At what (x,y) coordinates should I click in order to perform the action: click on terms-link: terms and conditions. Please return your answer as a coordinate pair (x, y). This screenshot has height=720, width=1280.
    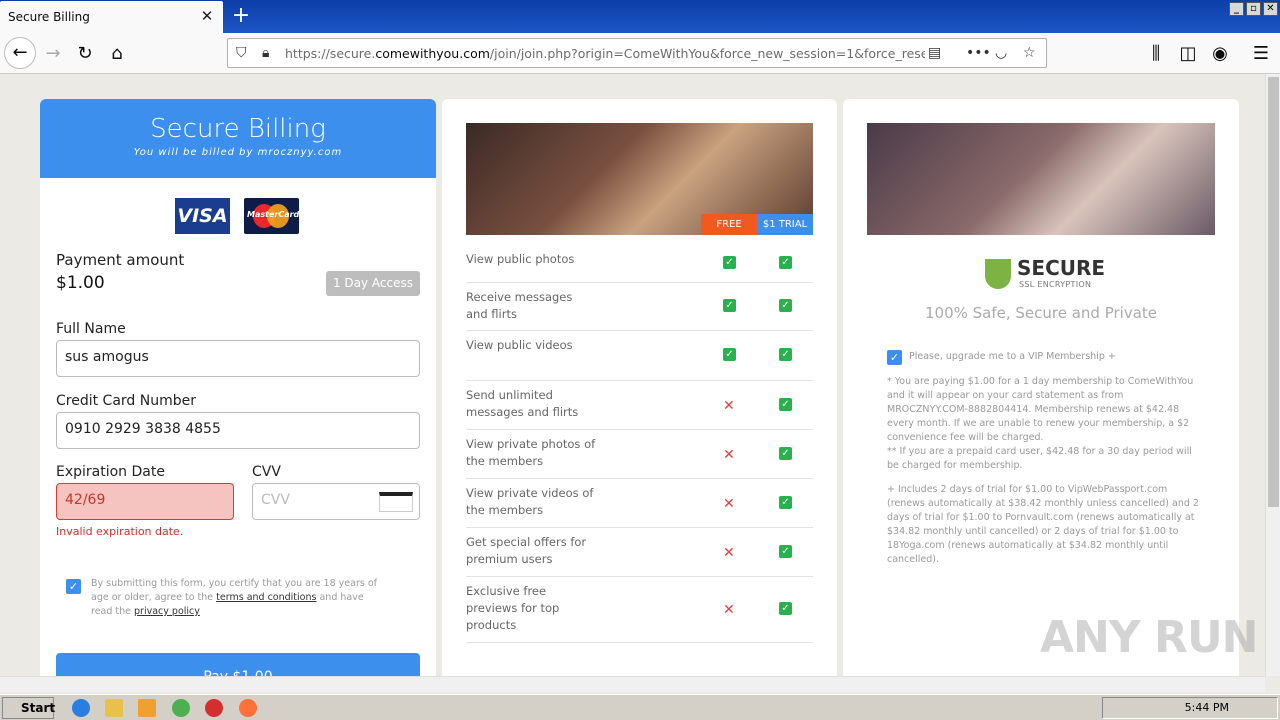
    Looking at the image, I should click on (266, 597).